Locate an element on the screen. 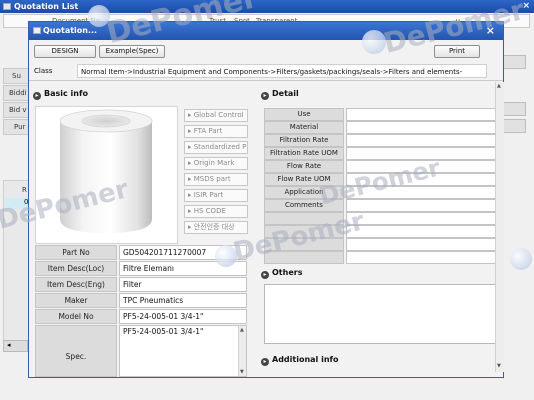  class-label: Class is located at coordinates (43, 71).